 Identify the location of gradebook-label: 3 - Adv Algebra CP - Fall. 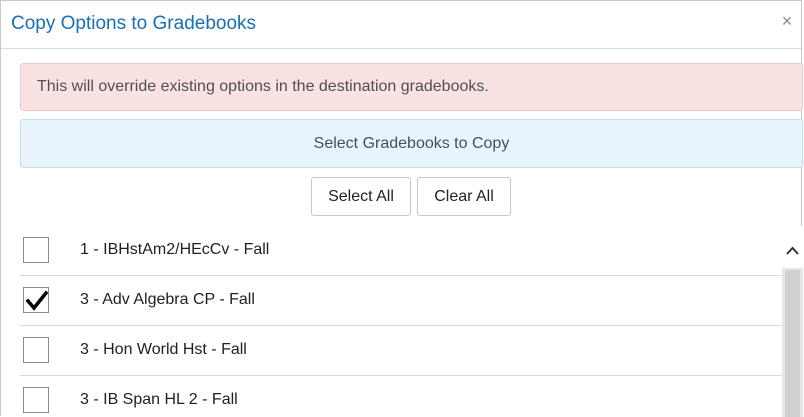
(167, 299).